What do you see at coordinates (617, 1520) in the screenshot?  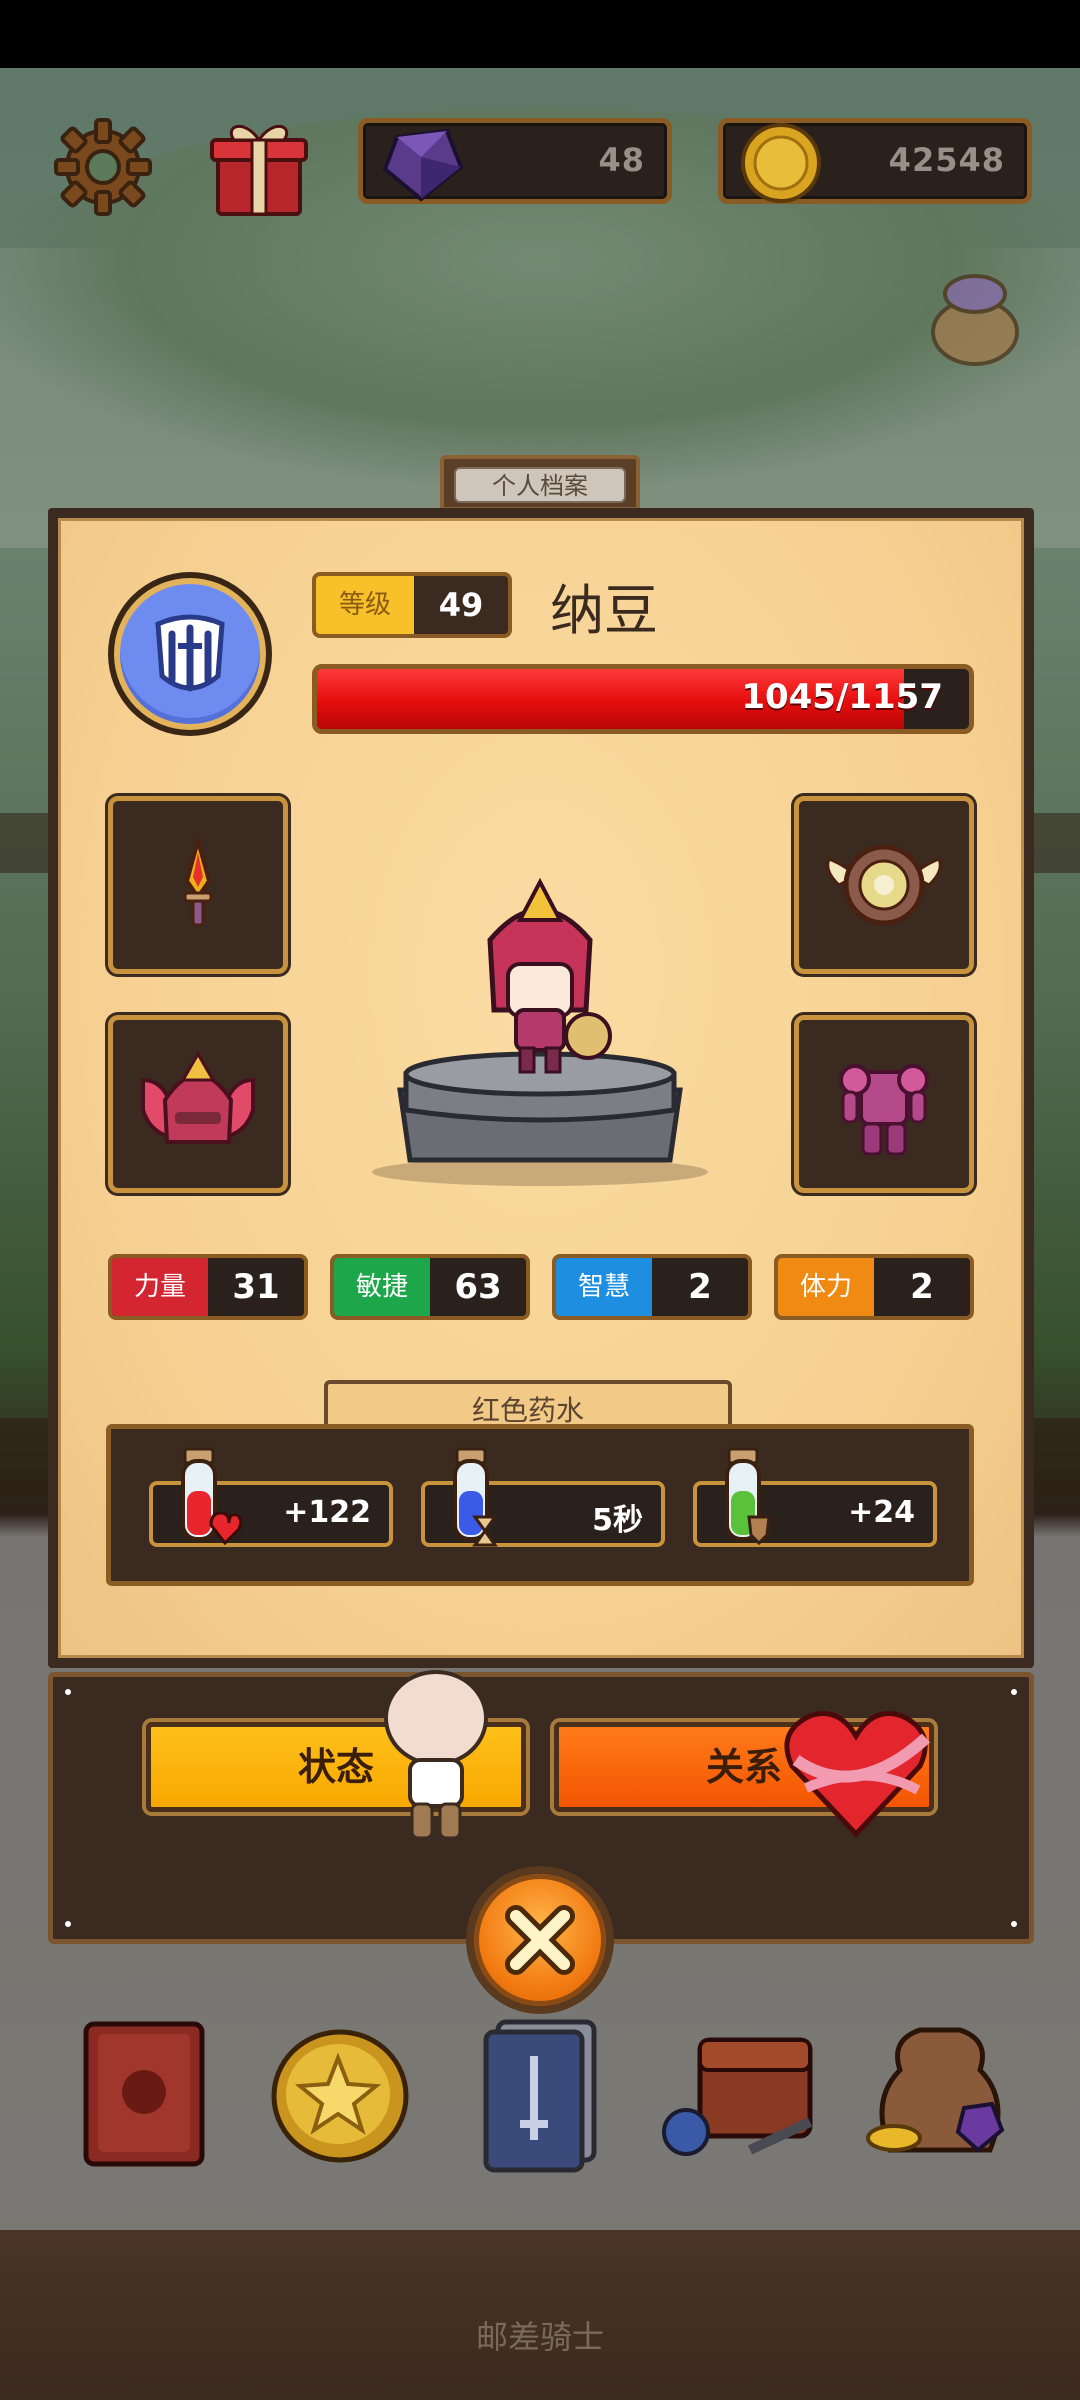 I see `potion-duration-value: 5秒` at bounding box center [617, 1520].